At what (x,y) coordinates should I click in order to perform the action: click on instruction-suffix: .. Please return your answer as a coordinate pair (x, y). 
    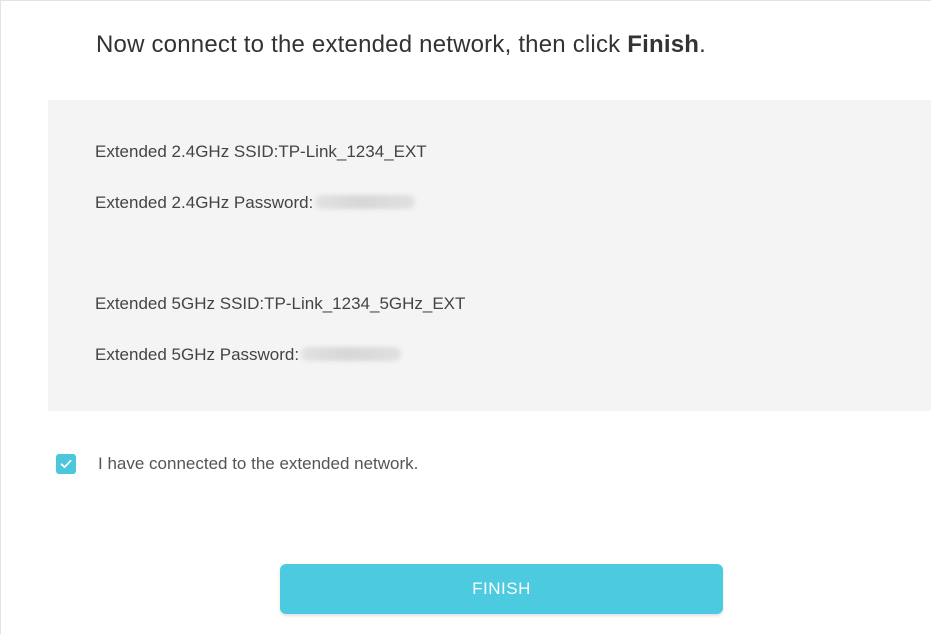
    Looking at the image, I should click on (702, 44).